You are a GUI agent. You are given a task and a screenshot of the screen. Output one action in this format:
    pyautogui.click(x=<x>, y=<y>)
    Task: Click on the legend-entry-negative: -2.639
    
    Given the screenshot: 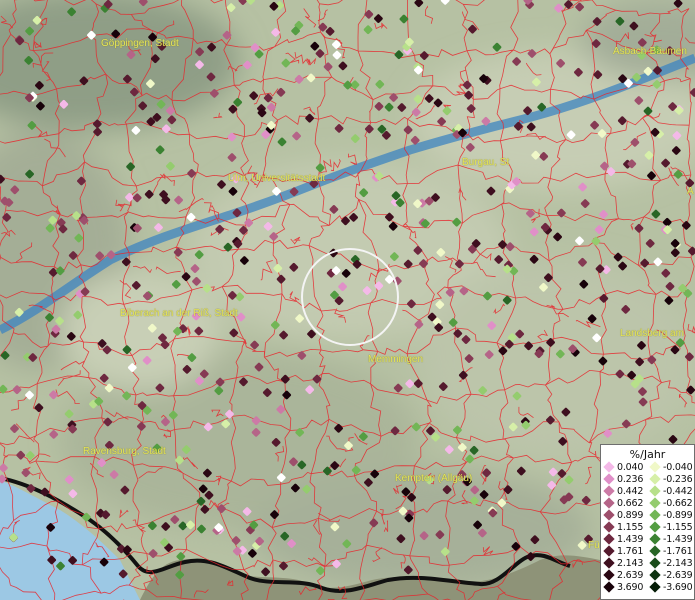 What is the action you would take?
    pyautogui.click(x=670, y=575)
    